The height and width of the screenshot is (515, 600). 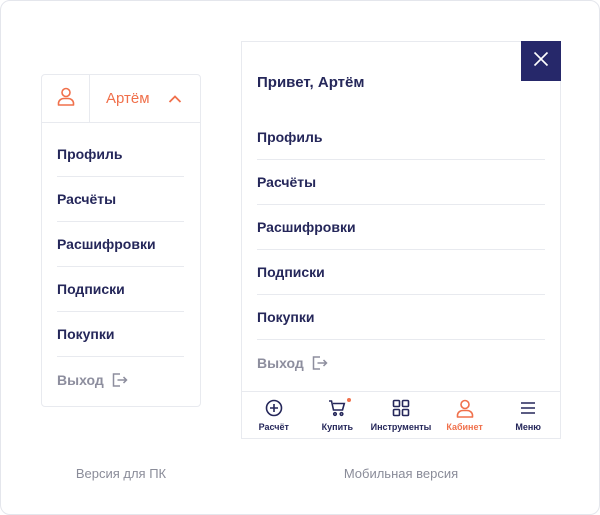 I want to click on desktop-caption: Версия для ПК, so click(x=121, y=473).